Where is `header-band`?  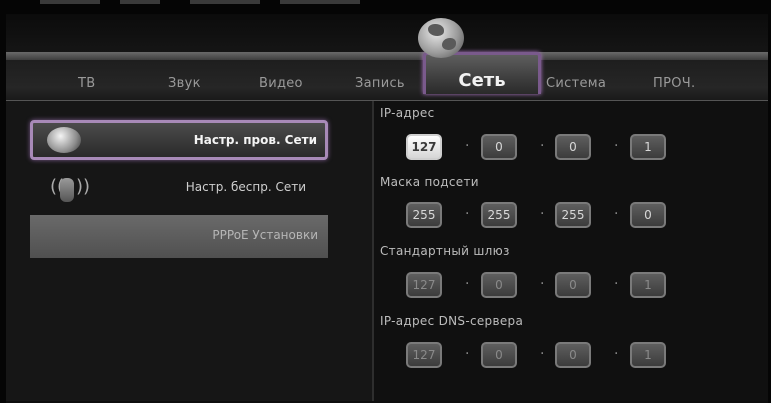
header-band is located at coordinates (387, 33).